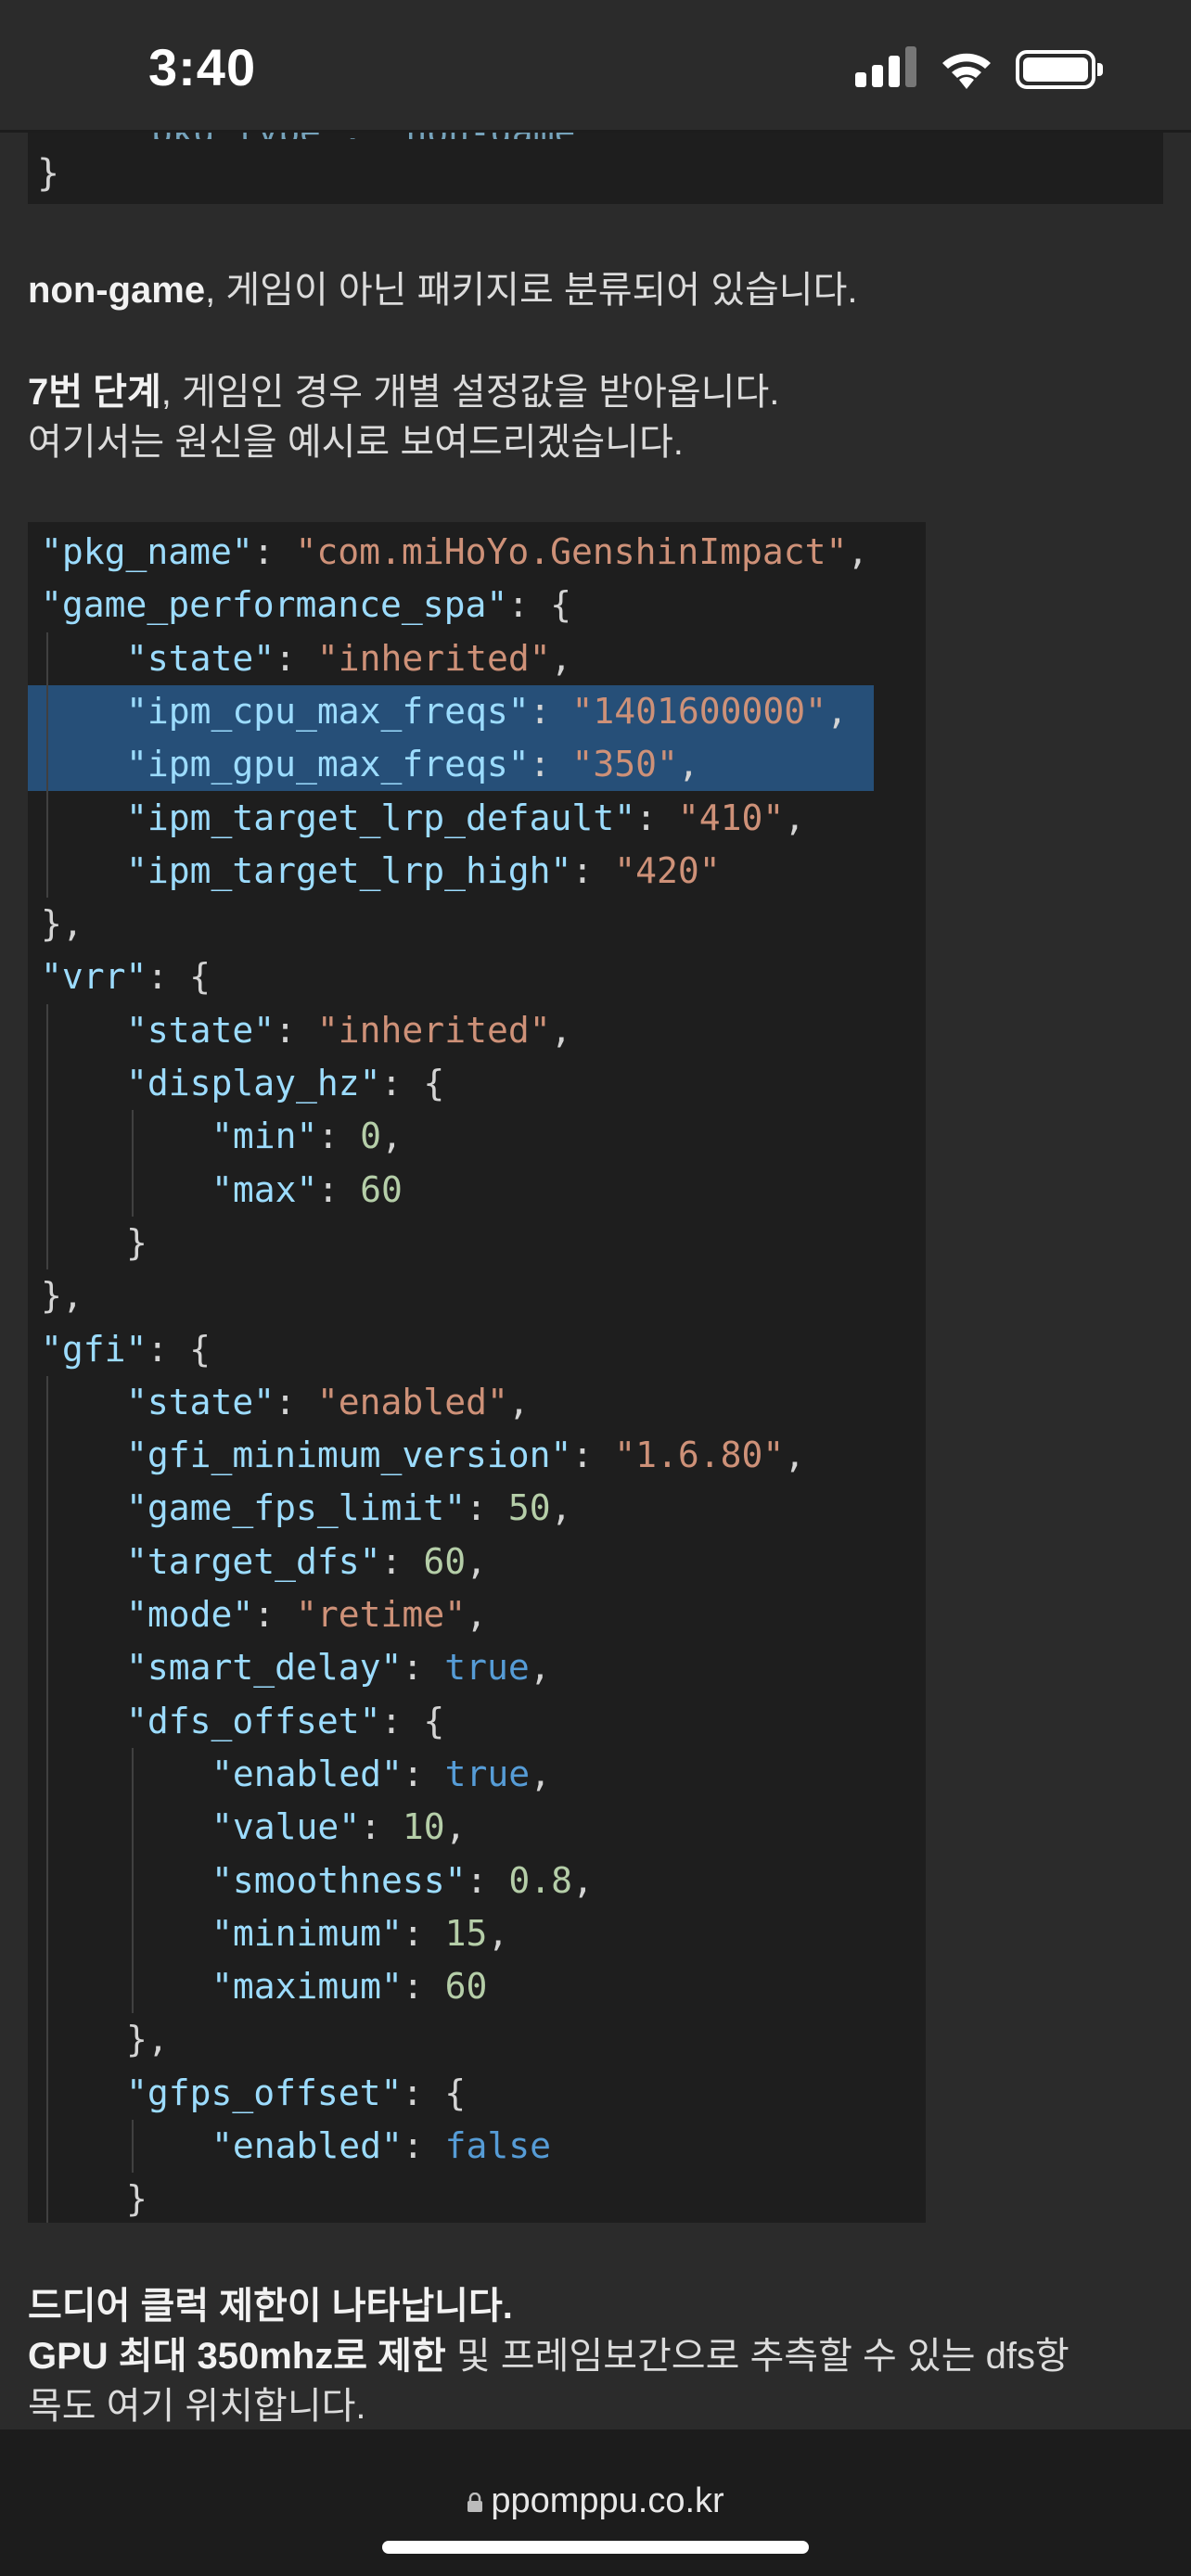  Describe the element at coordinates (465, 819) in the screenshot. I see `code-line-text: "ipm_target_lrp_default": "410",` at that location.